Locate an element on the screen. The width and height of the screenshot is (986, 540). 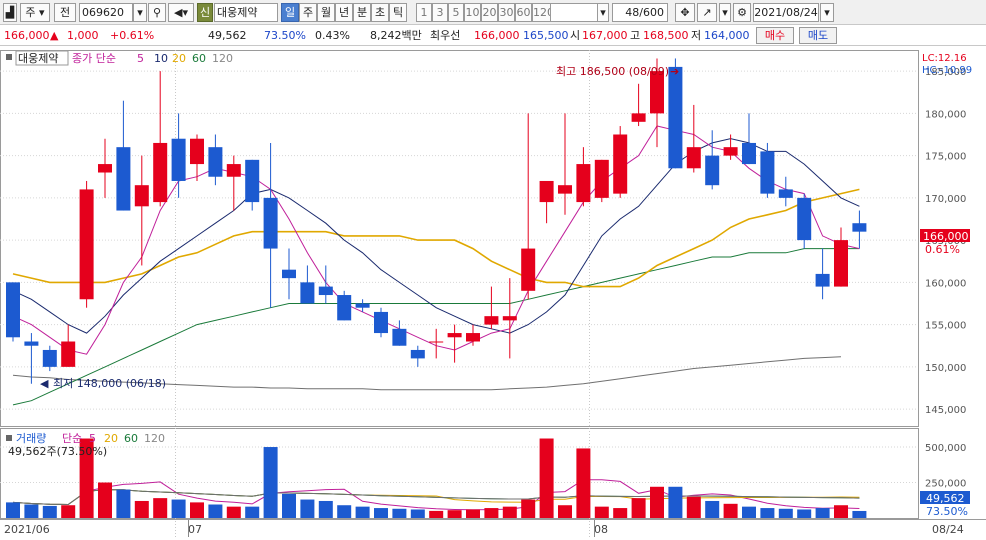
price-tick-label: 160,000 is located at coordinates (945, 283).